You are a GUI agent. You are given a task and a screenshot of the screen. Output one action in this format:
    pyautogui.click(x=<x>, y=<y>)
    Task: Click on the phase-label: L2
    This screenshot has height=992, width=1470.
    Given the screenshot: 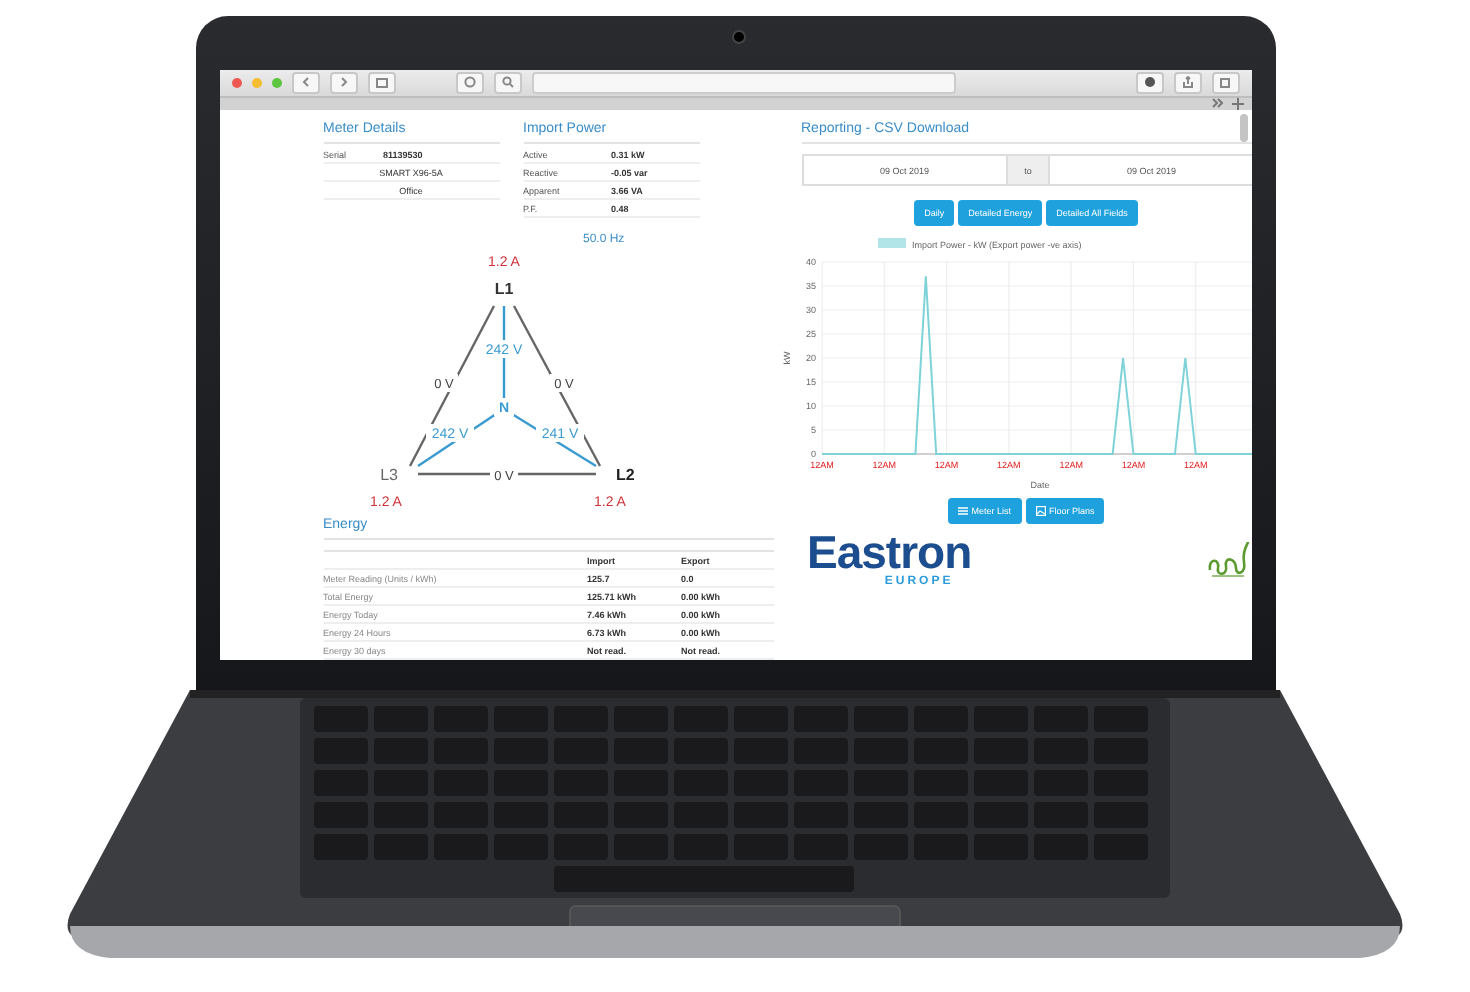 What is the action you would take?
    pyautogui.click(x=624, y=475)
    